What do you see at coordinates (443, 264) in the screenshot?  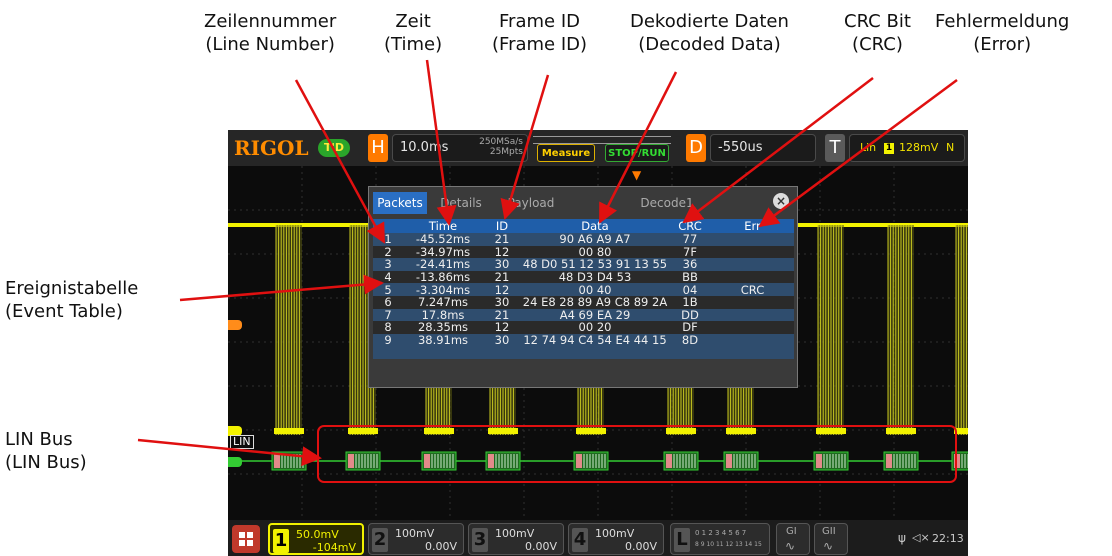 I see `time-cell: -24.41ms` at bounding box center [443, 264].